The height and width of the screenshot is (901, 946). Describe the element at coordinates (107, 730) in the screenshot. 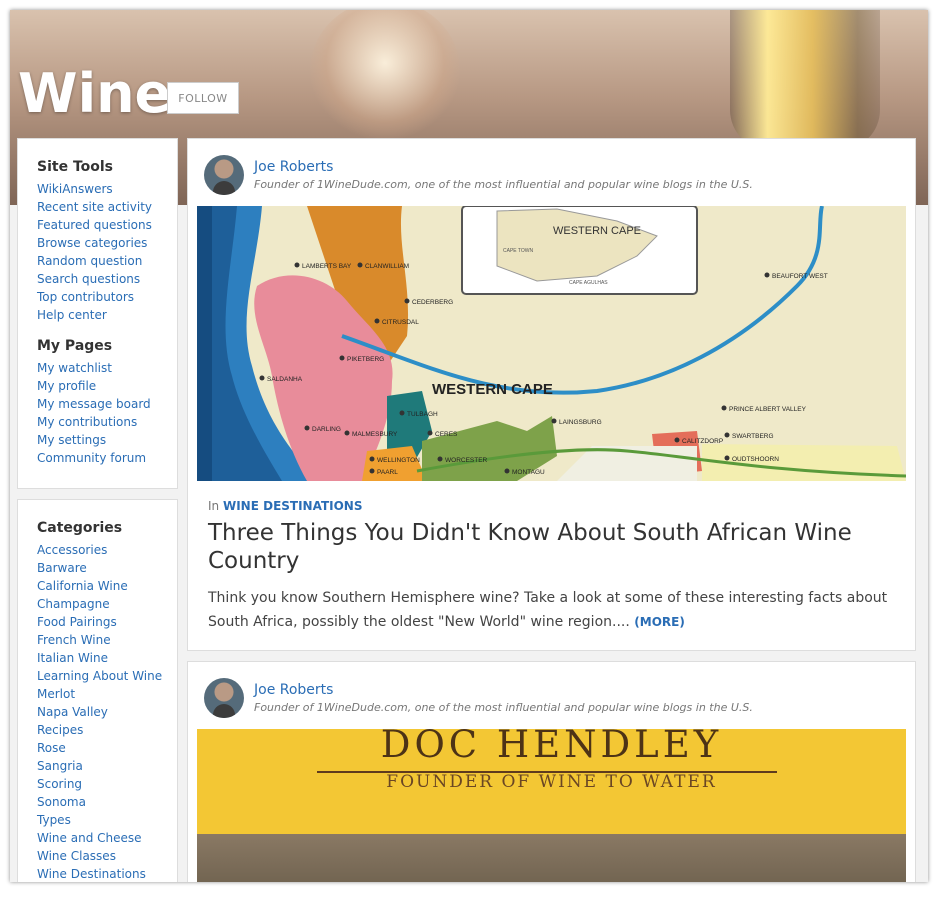

I see `category-link-recipes: Recipes` at that location.